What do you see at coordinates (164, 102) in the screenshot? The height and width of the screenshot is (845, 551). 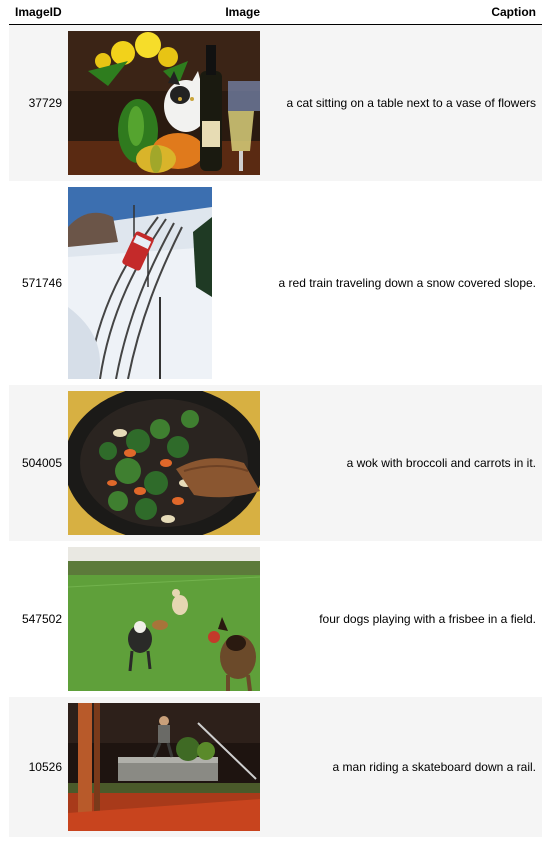 I see `cat-flowers-photo` at bounding box center [164, 102].